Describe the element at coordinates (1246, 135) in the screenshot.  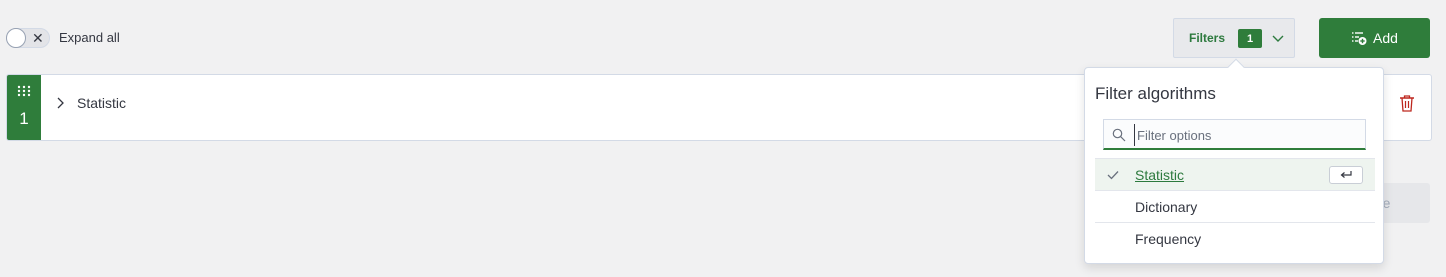
I see `filter-search-input` at that location.